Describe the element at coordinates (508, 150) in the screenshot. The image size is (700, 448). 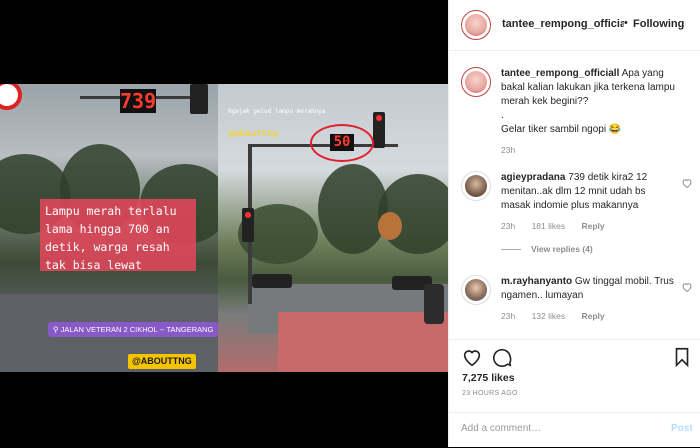
I see `caption-time: 23h` at that location.